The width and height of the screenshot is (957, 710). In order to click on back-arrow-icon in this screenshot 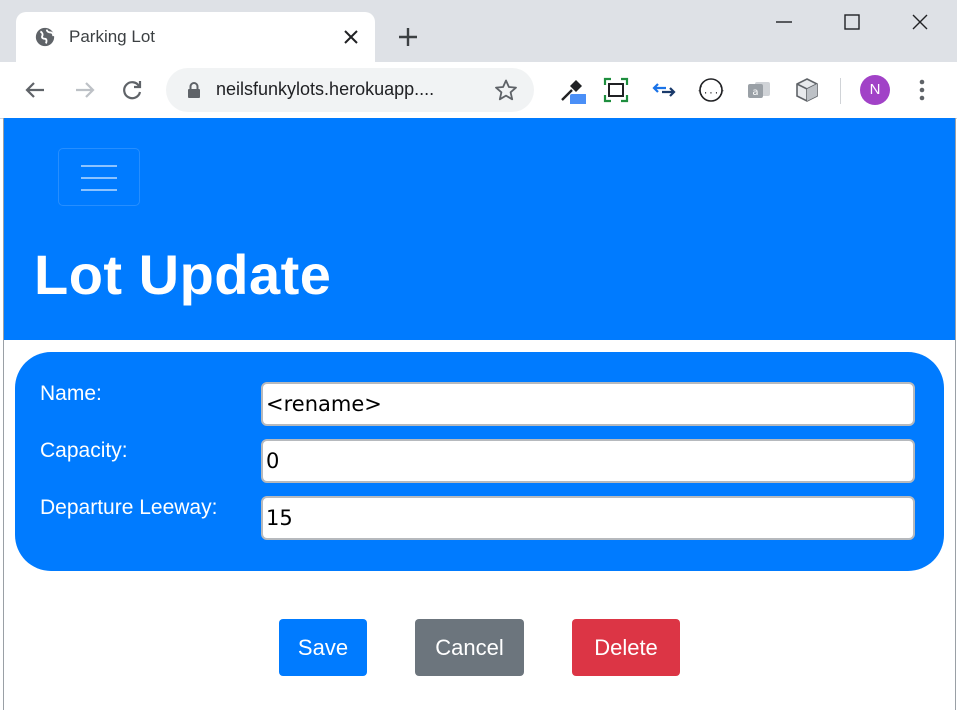, I will do `click(36, 90)`.